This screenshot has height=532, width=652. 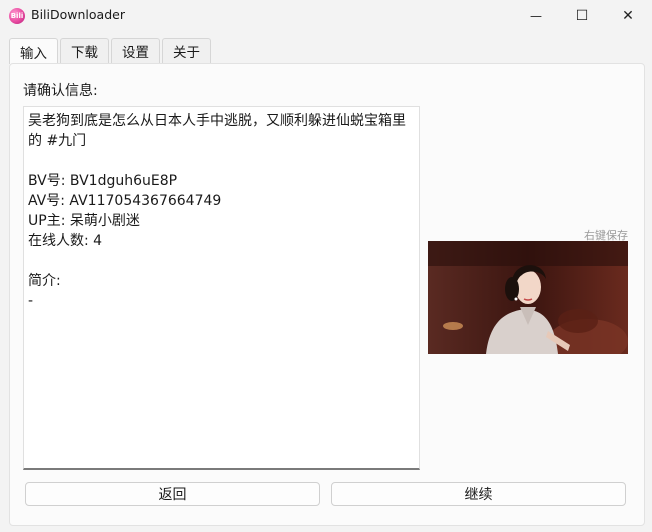 I want to click on thumbnail-image, so click(x=528, y=297).